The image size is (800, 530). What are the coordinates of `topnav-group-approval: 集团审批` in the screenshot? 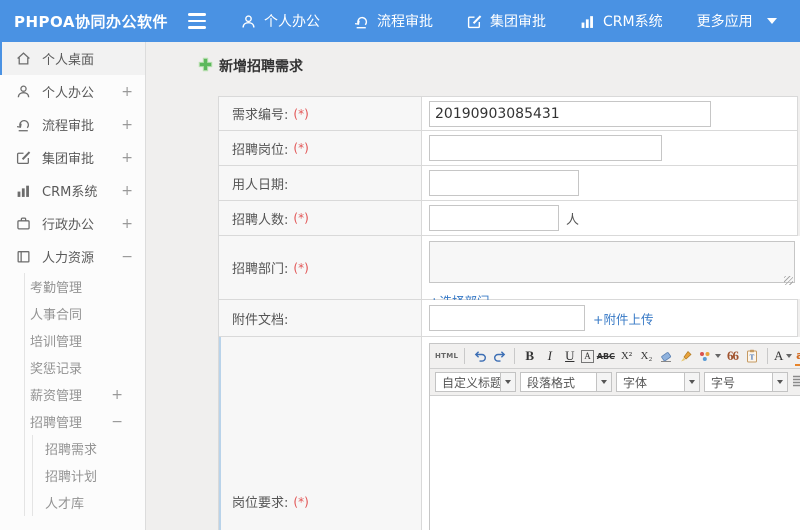 It's located at (506, 21).